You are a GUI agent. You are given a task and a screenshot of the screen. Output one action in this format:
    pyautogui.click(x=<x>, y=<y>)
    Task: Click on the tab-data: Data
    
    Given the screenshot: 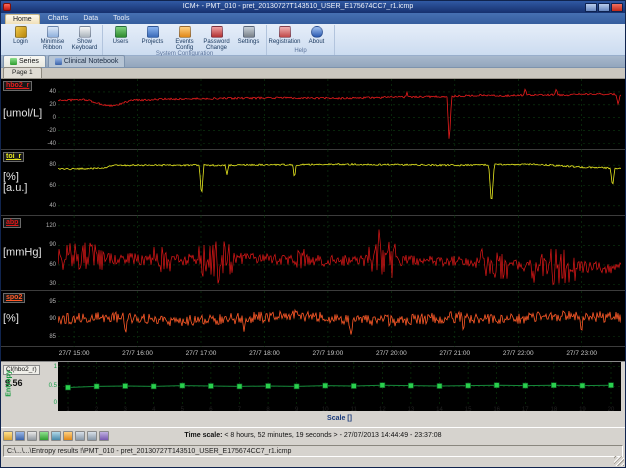 What is the action you would take?
    pyautogui.click(x=90, y=19)
    